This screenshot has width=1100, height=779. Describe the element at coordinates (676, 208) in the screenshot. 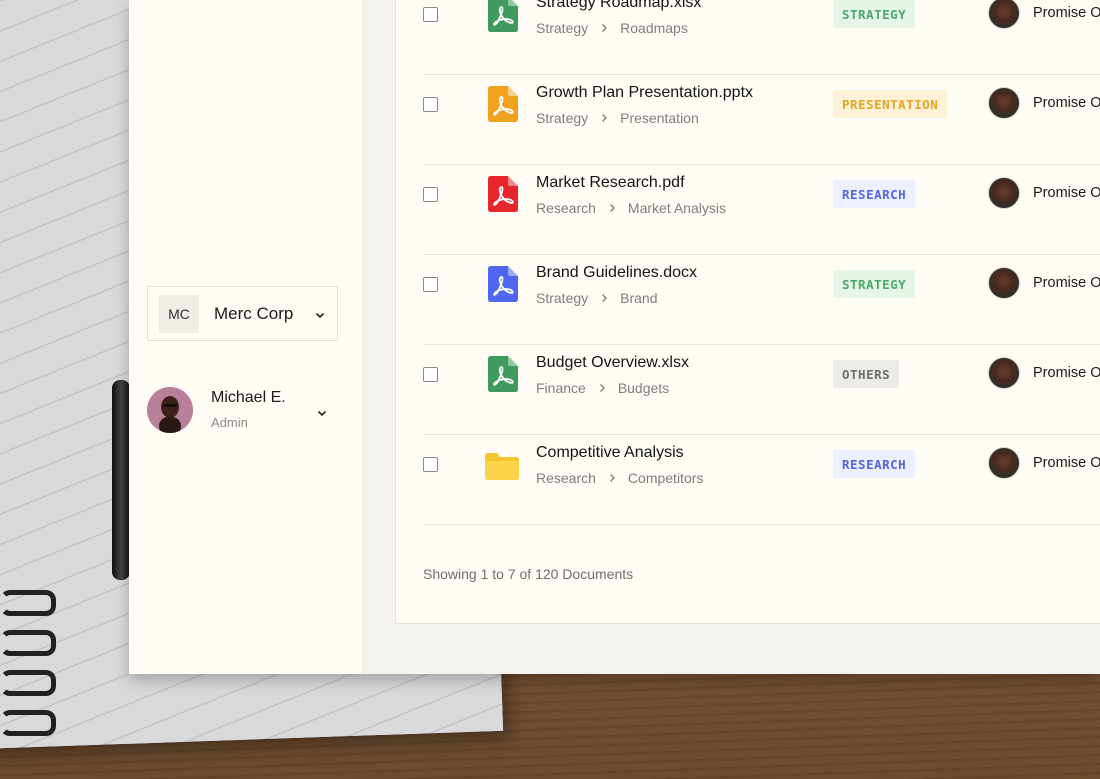

I see `path-subfolder: Market Analysis` at that location.